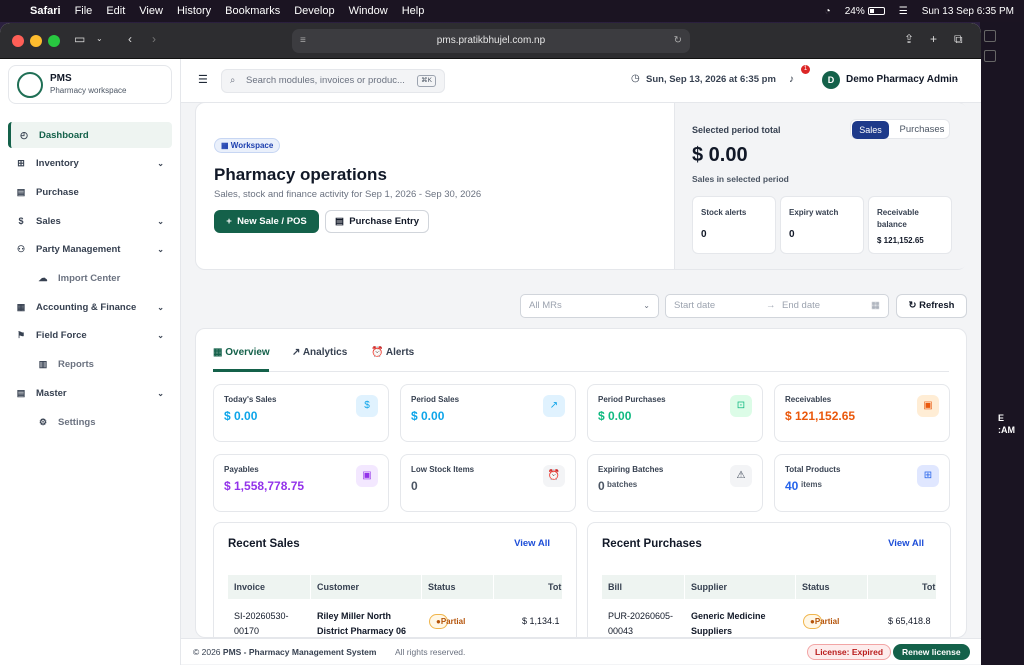 This screenshot has height=665, width=1024. What do you see at coordinates (54, 41) in the screenshot?
I see `zoom-window-button` at bounding box center [54, 41].